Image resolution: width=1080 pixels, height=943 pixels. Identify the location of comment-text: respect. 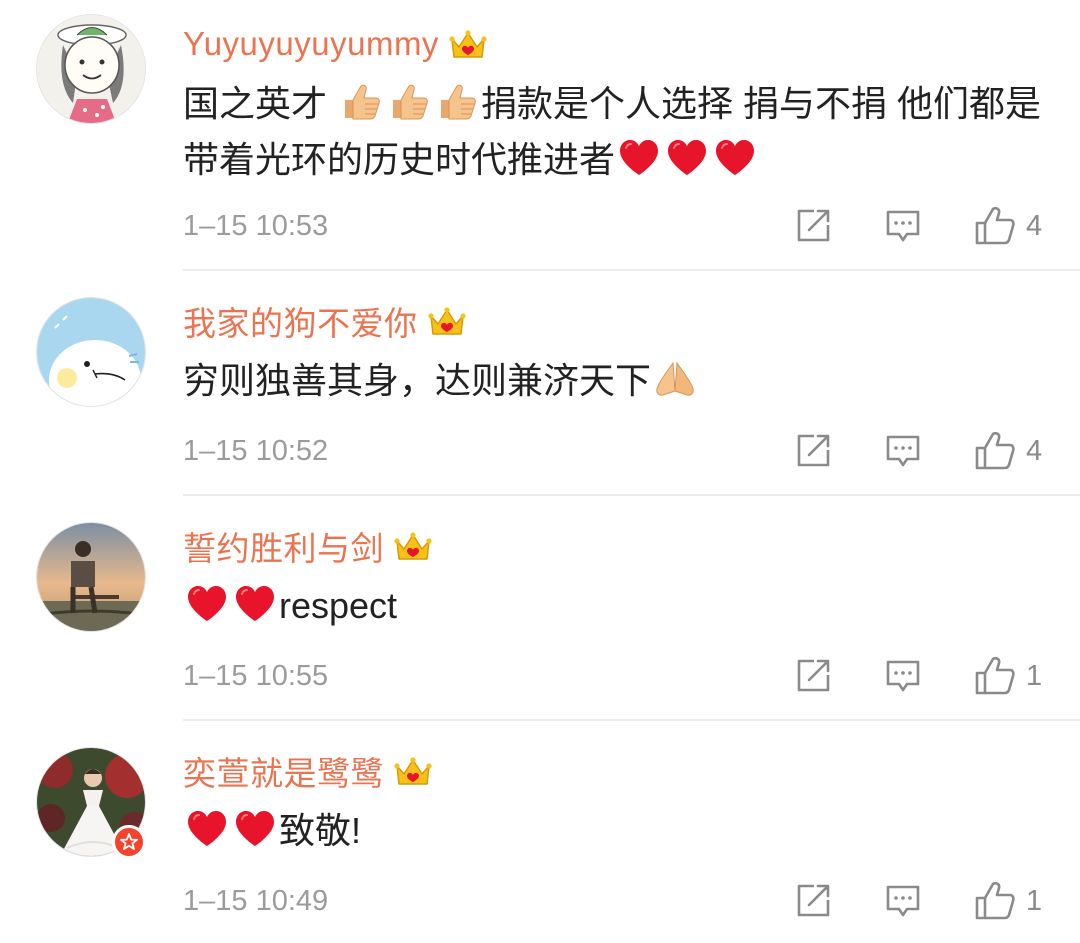
(613, 606).